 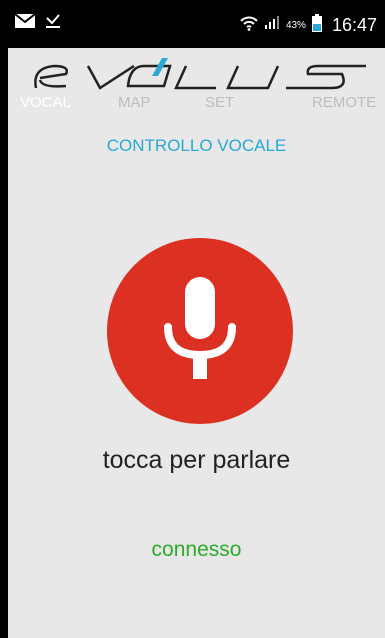 I want to click on battery-icon, so click(x=316, y=25).